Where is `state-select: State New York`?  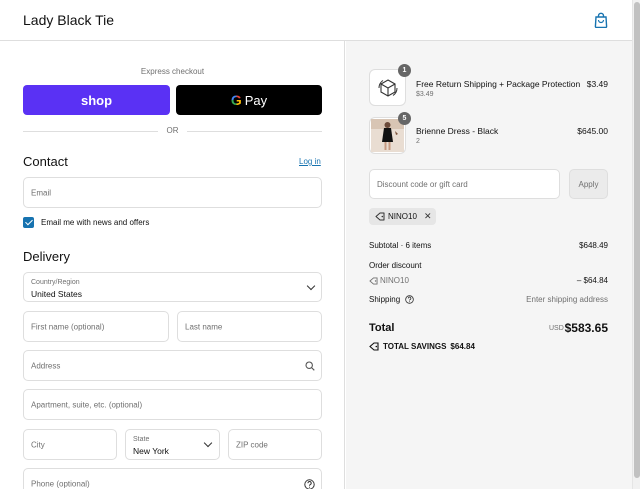 state-select: State New York is located at coordinates (172, 444).